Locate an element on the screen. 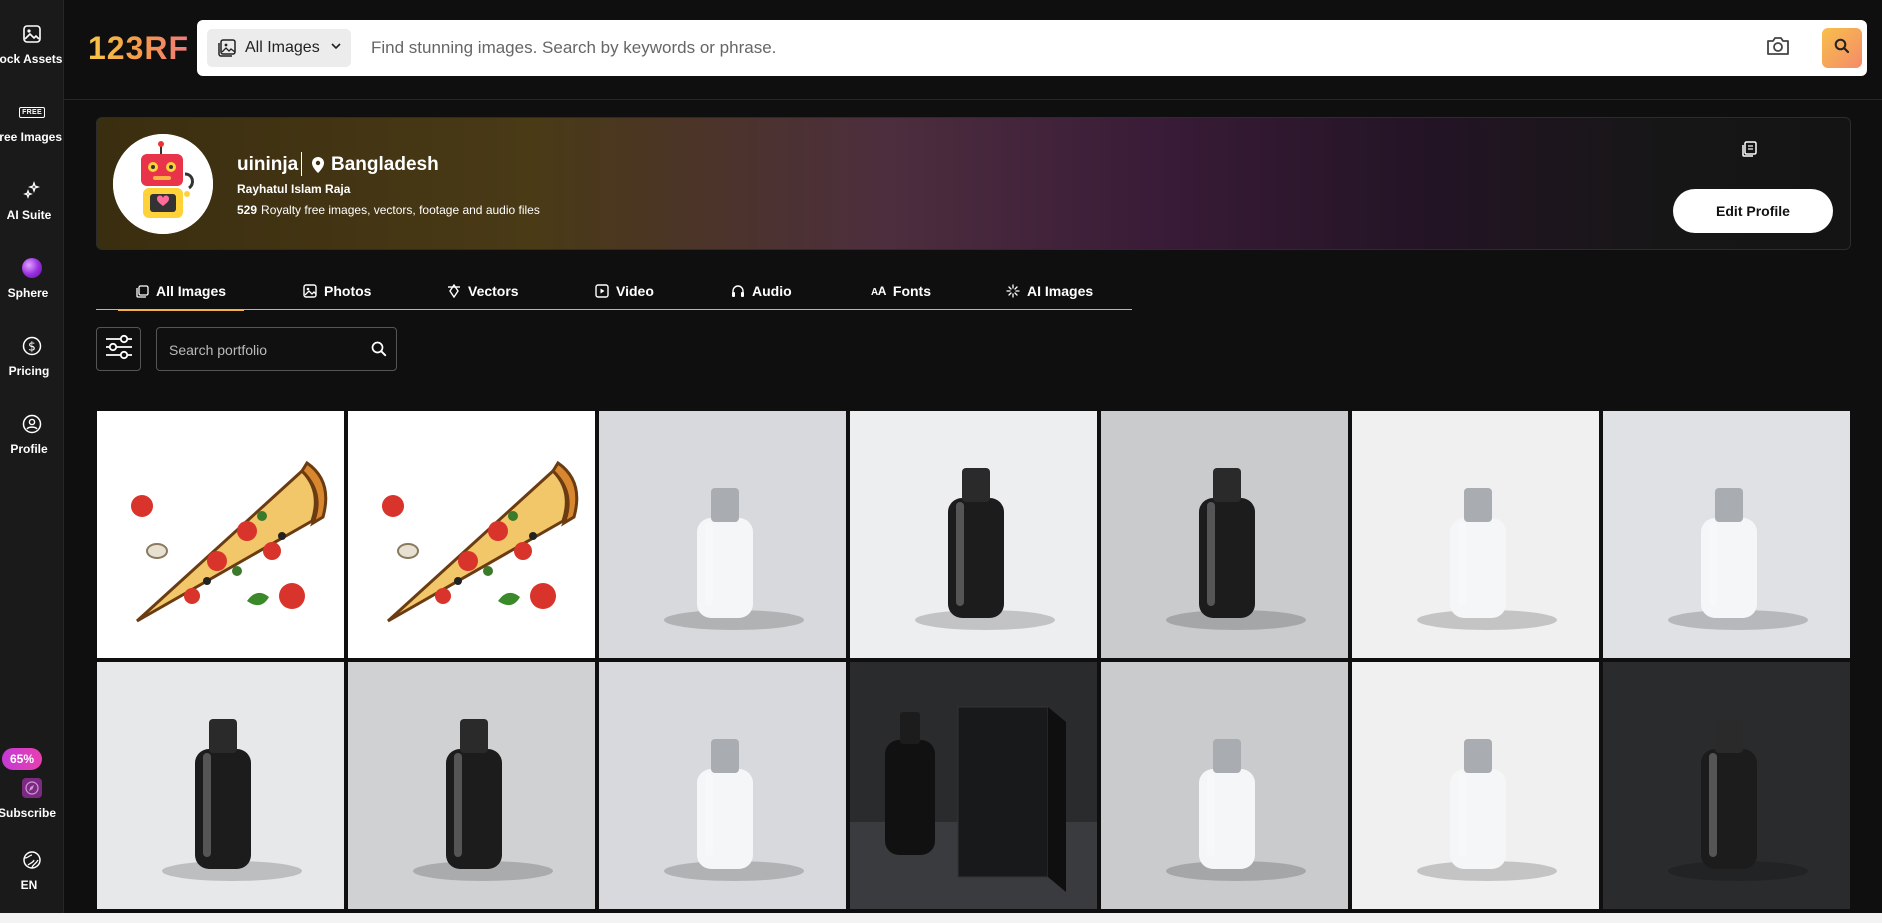 The image size is (1882, 923). search-input is located at coordinates (1061, 48).